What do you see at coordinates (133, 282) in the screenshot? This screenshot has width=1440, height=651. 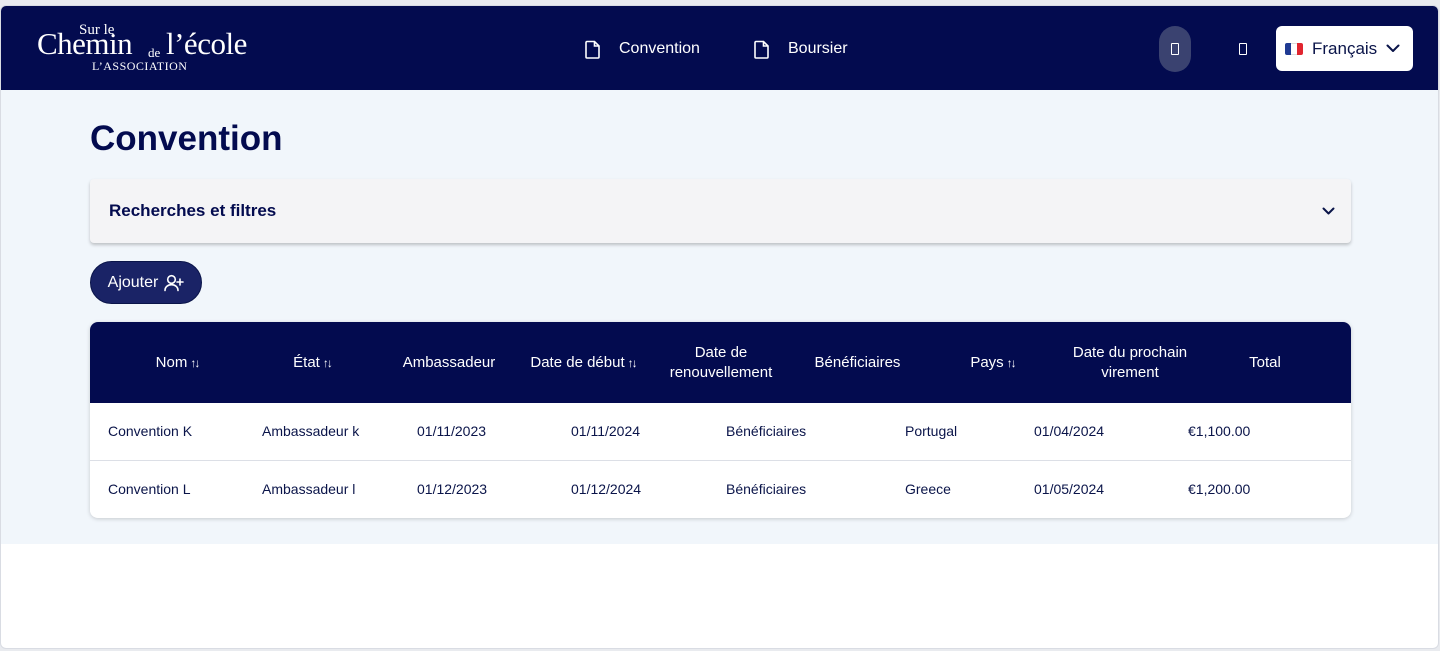 I see `add-button-label: Ajouter` at bounding box center [133, 282].